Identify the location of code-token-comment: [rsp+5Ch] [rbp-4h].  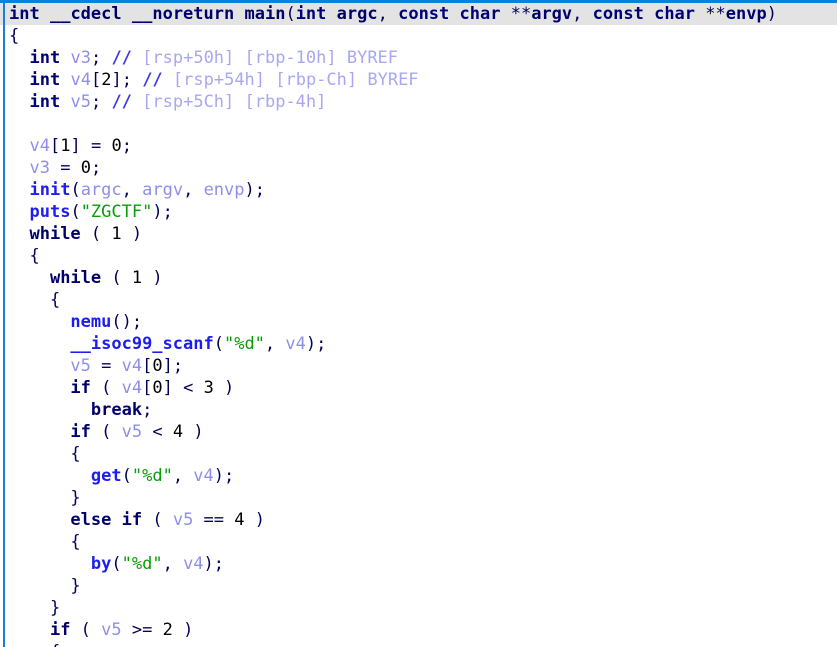
(229, 102).